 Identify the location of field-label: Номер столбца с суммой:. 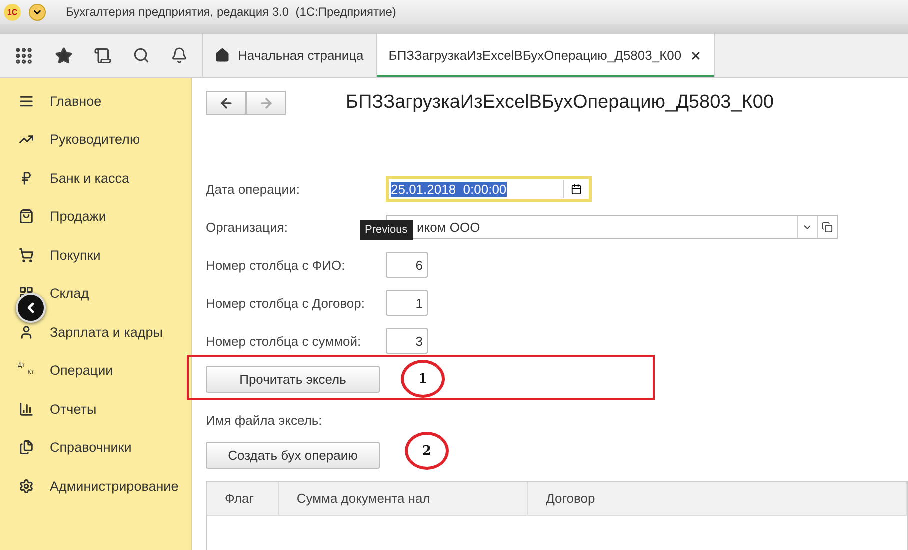
(284, 341).